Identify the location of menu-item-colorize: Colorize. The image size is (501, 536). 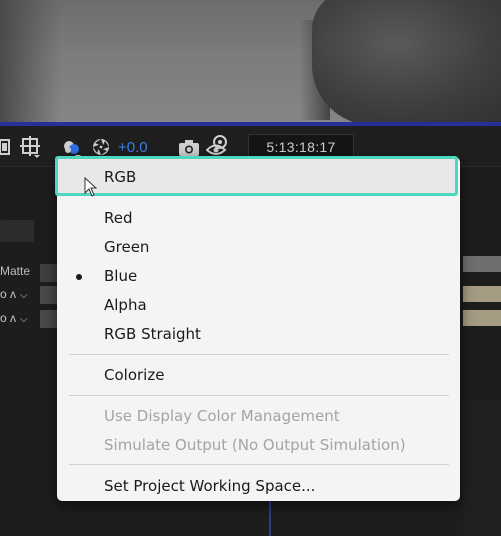
(258, 375).